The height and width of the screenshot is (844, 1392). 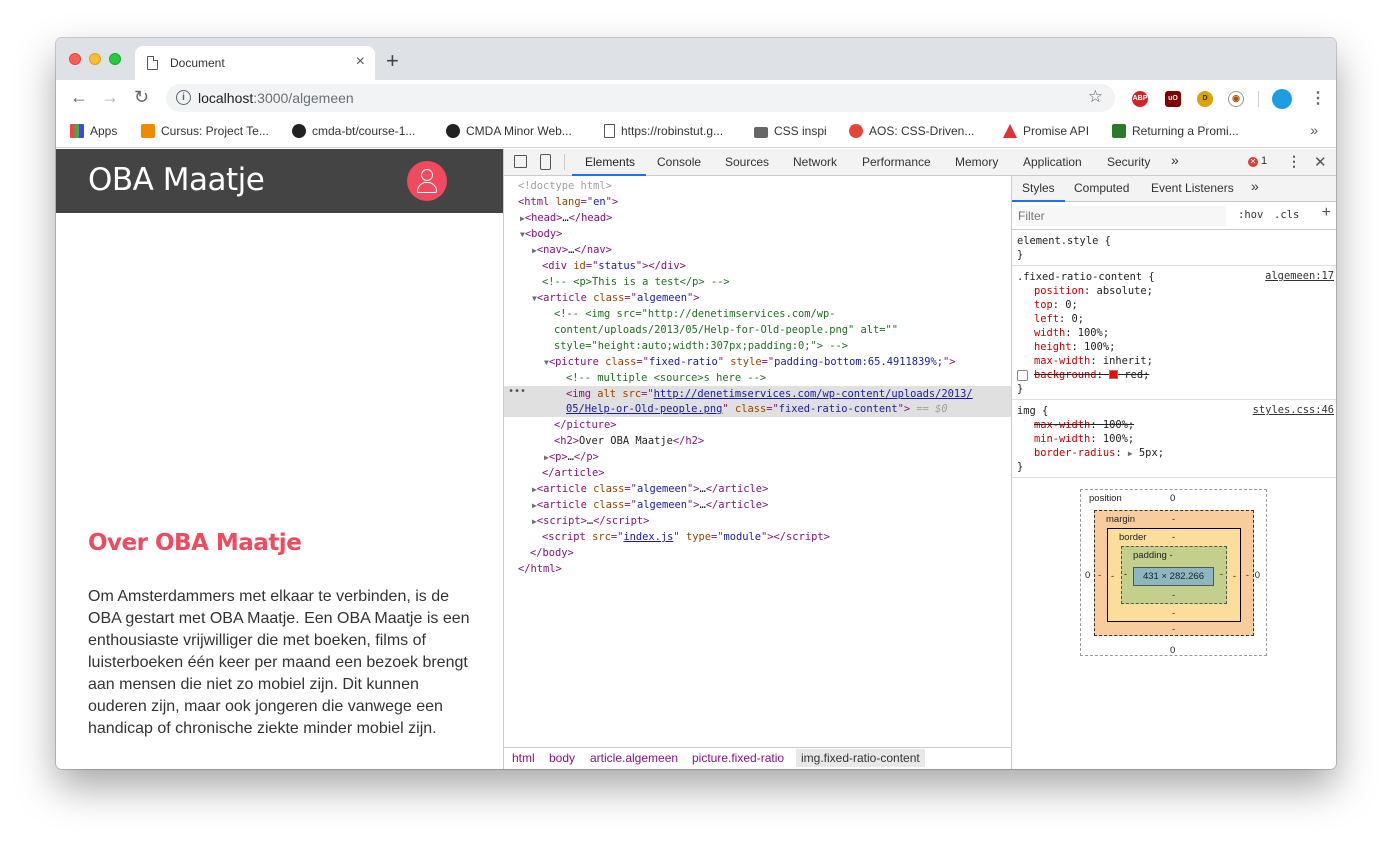 I want to click on bookmark-promise-api: Promise API, so click(x=1046, y=131).